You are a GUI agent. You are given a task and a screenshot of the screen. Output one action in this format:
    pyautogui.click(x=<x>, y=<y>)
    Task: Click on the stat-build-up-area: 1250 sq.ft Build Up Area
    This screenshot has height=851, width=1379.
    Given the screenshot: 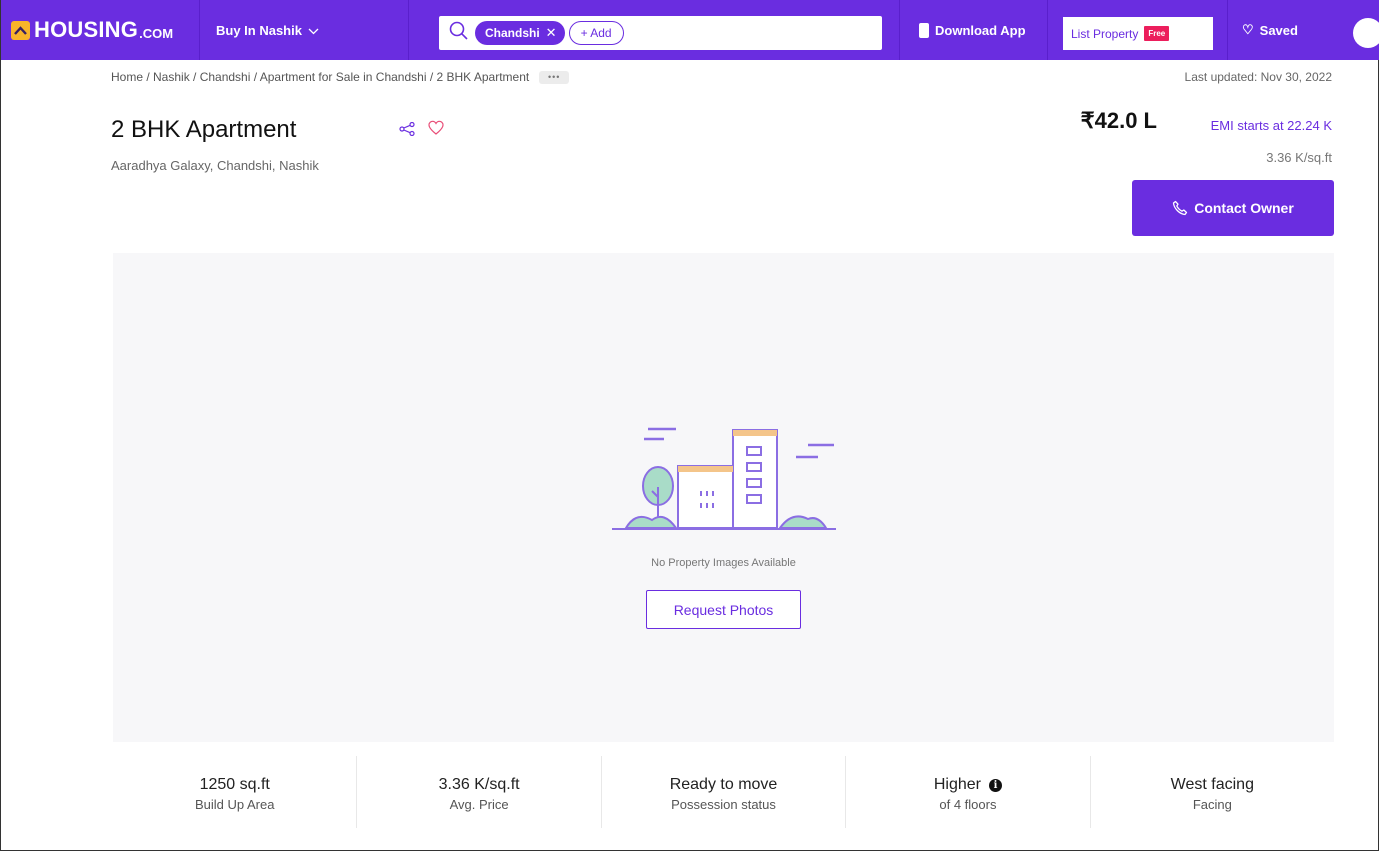 What is the action you would take?
    pyautogui.click(x=235, y=792)
    